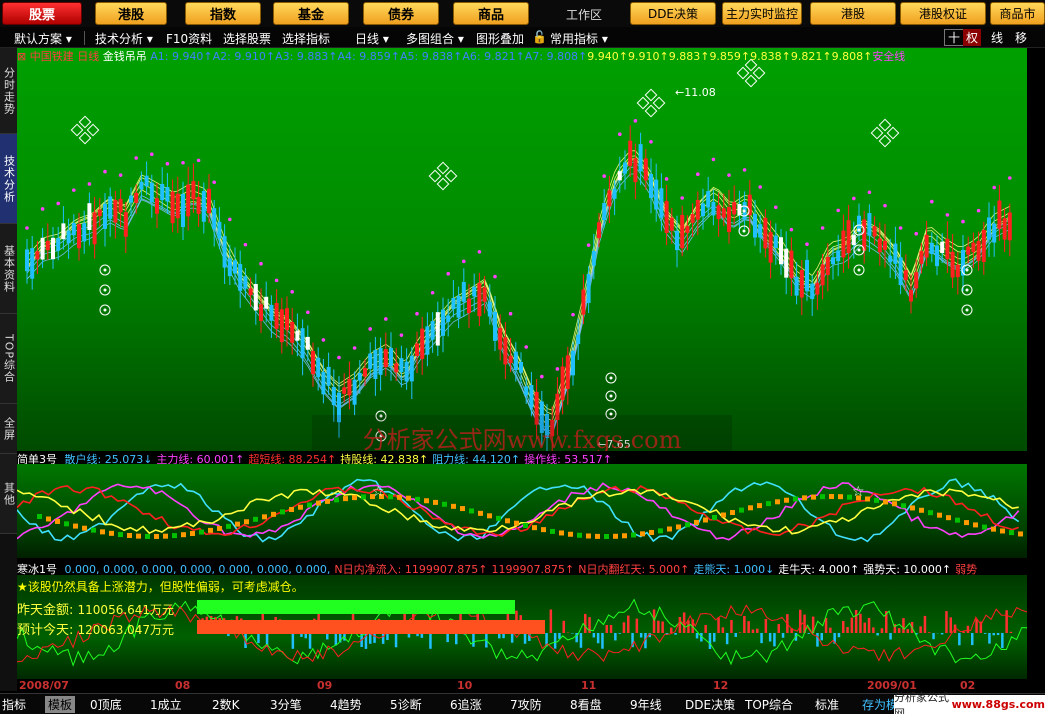  I want to click on scheme-dropdown: 默认方案 ▾, so click(43, 38).